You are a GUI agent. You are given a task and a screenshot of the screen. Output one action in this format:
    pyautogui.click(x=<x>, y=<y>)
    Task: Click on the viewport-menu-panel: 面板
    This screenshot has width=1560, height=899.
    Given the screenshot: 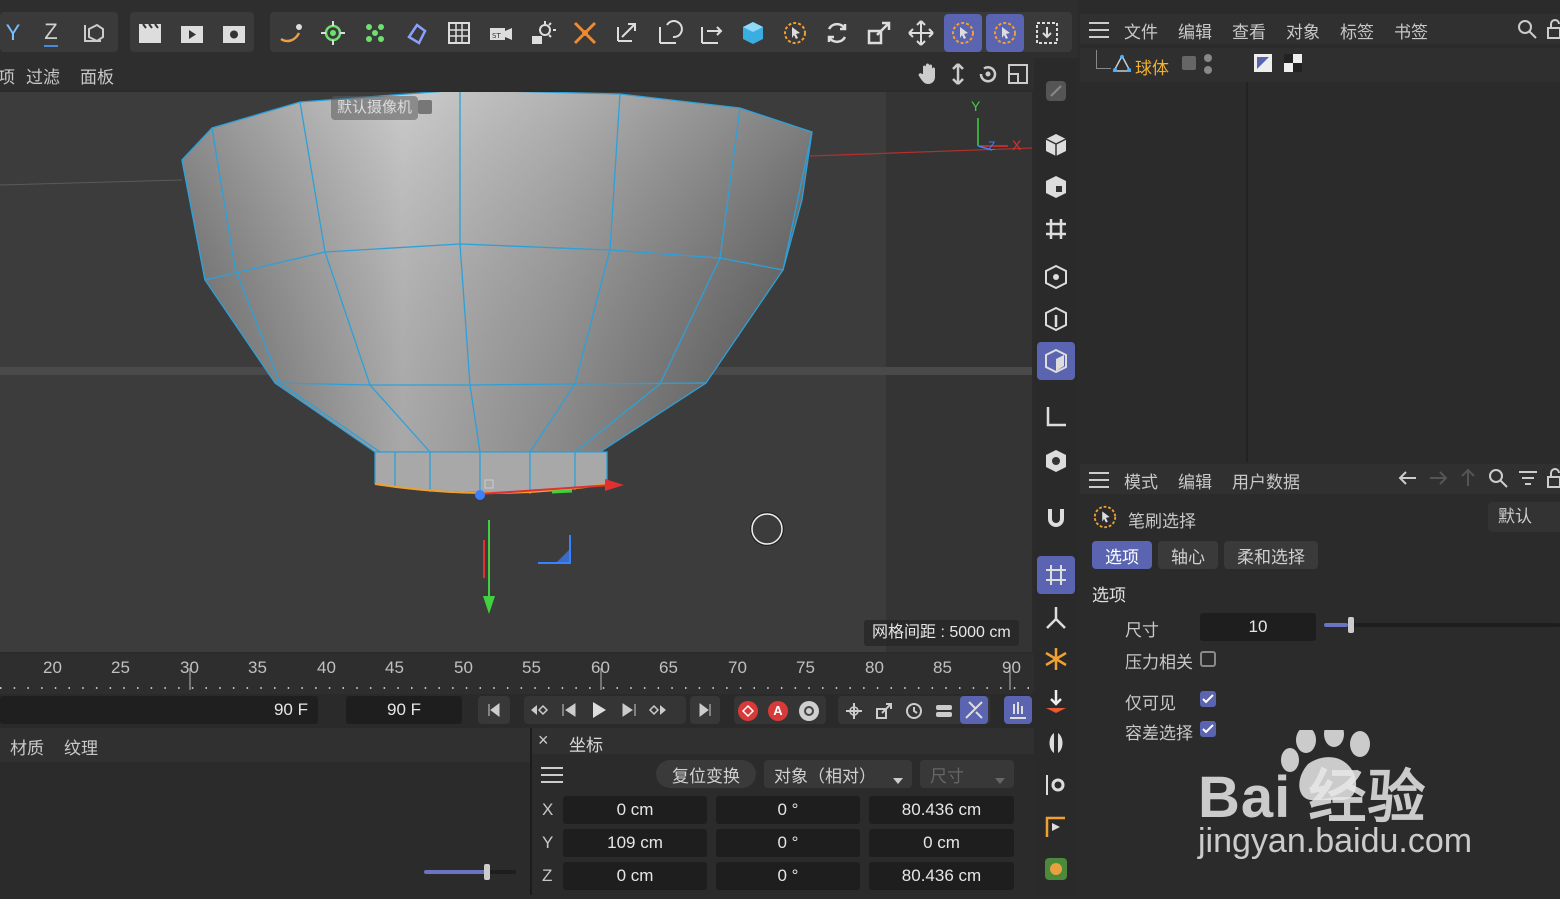 What is the action you would take?
    pyautogui.click(x=97, y=75)
    